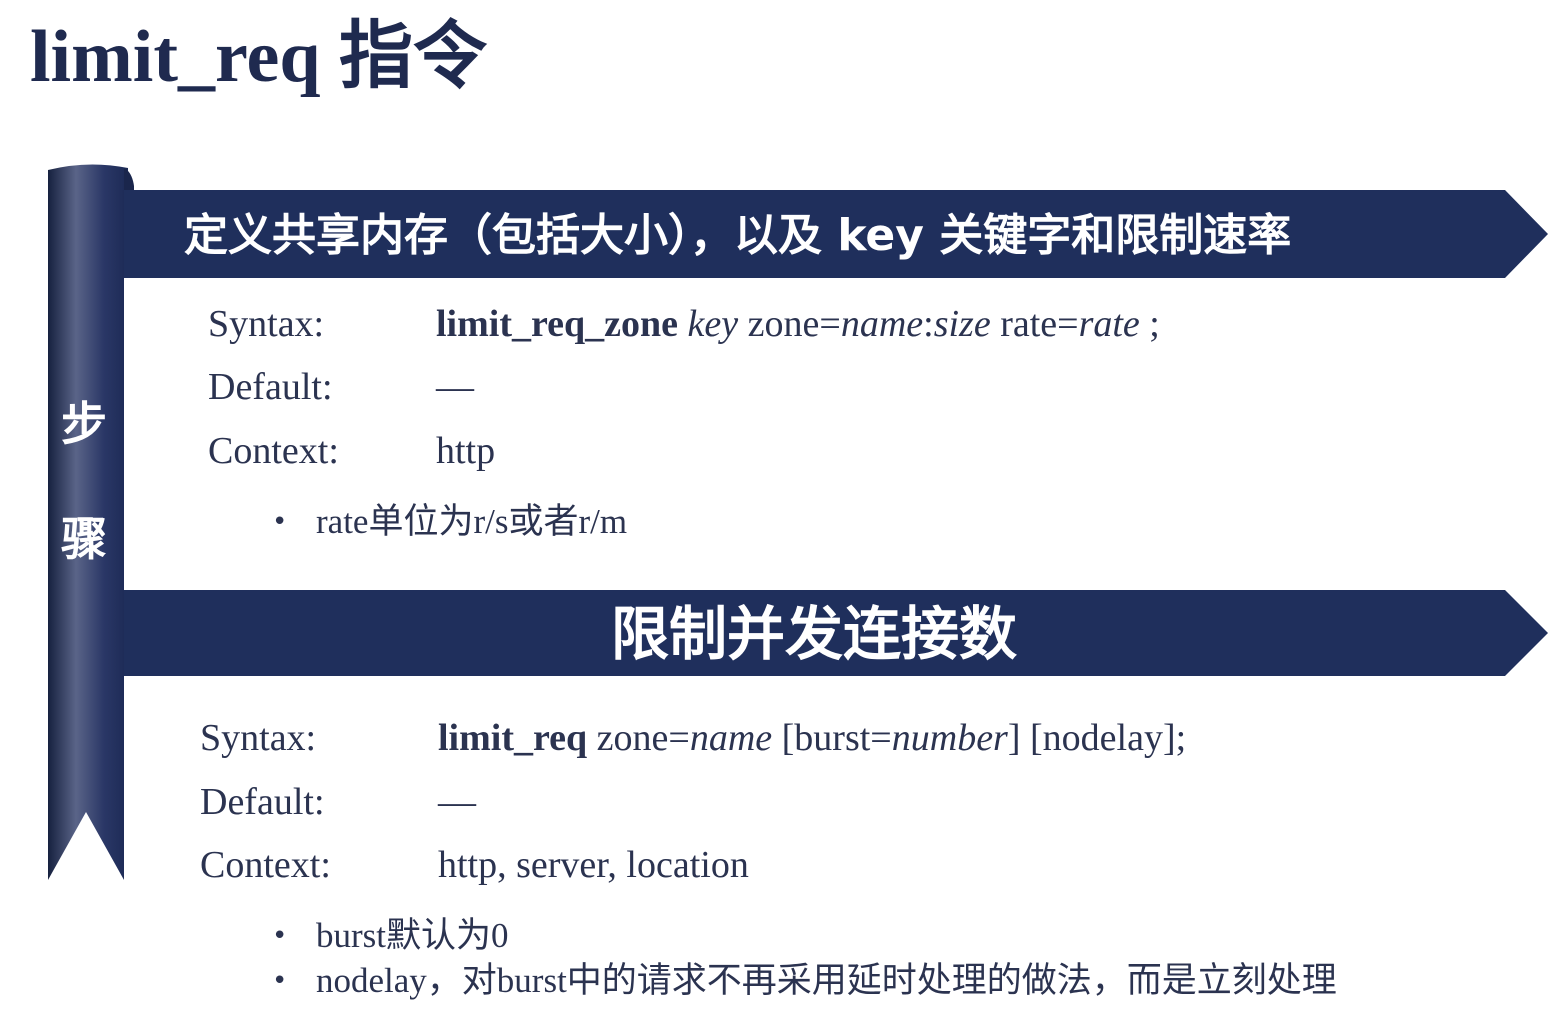  I want to click on param-key: key, so click(713, 324).